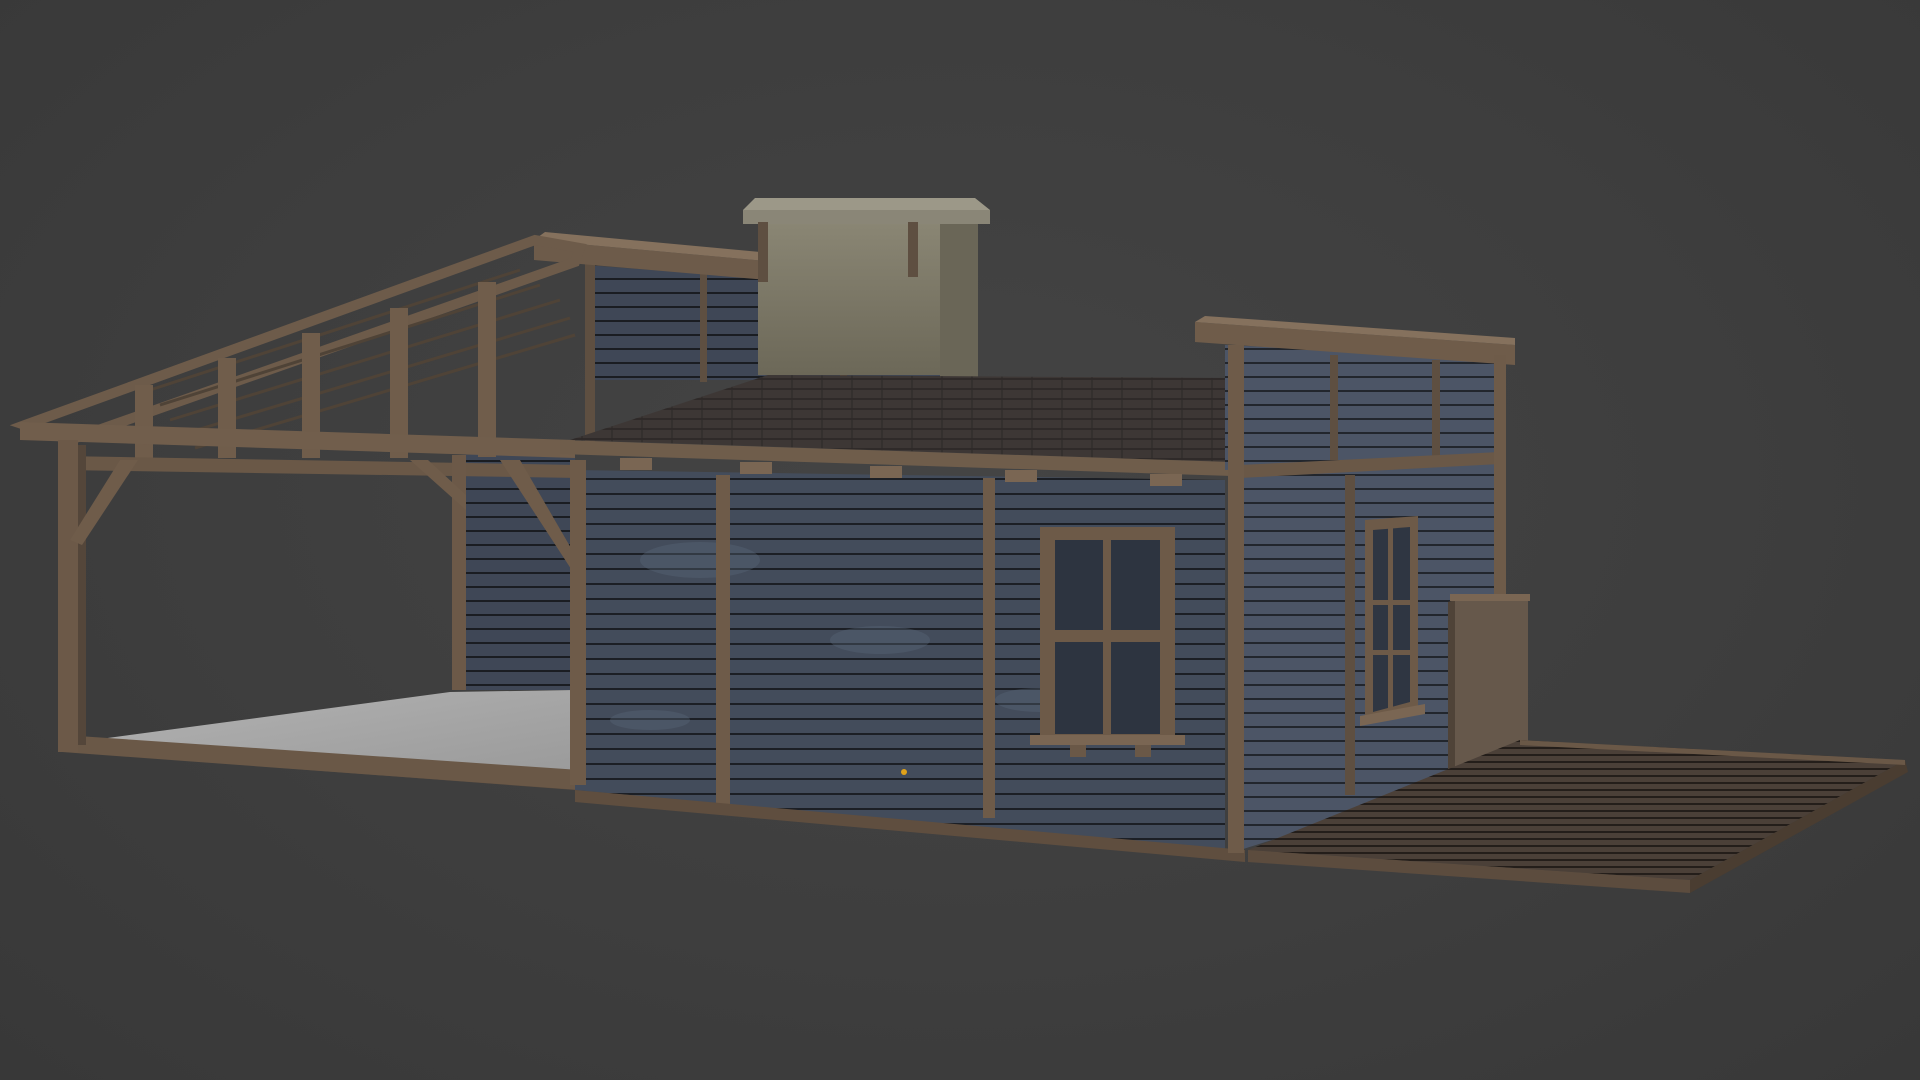 The width and height of the screenshot is (1920, 1080). I want to click on chimney-post-left, so click(763, 252).